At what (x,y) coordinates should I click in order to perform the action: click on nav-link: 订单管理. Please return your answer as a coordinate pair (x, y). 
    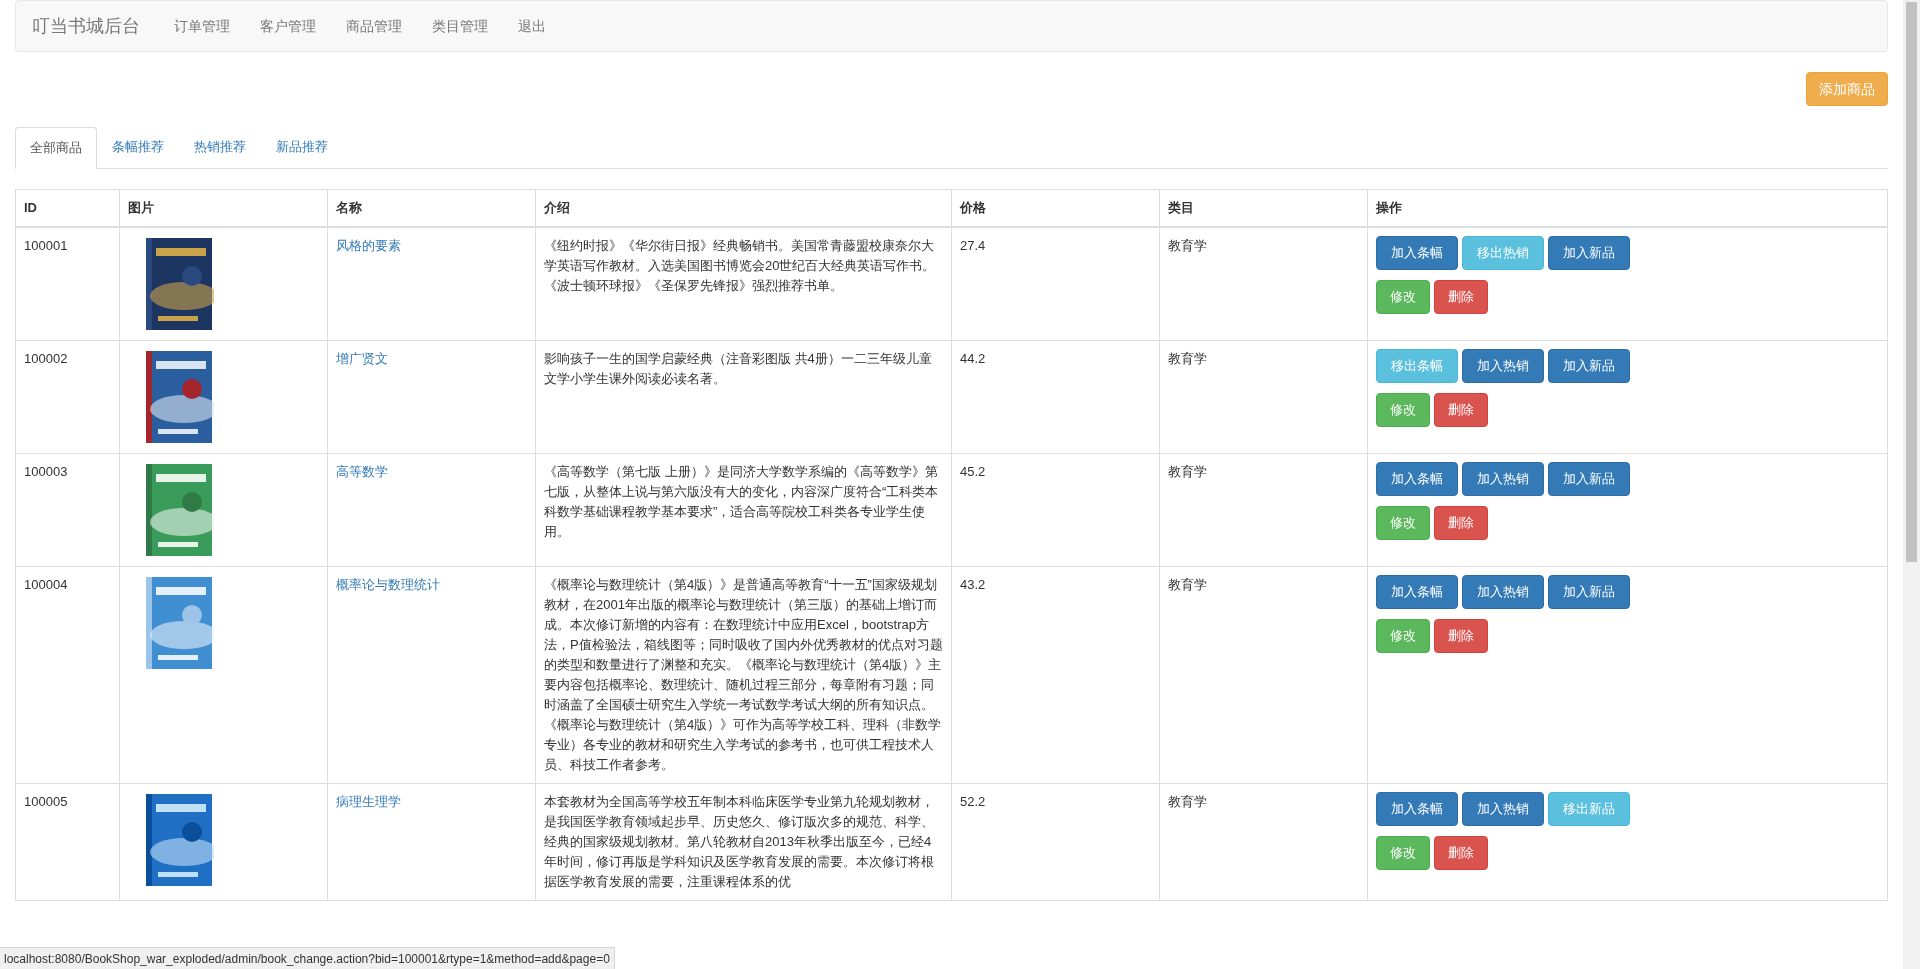
    Looking at the image, I should click on (202, 26).